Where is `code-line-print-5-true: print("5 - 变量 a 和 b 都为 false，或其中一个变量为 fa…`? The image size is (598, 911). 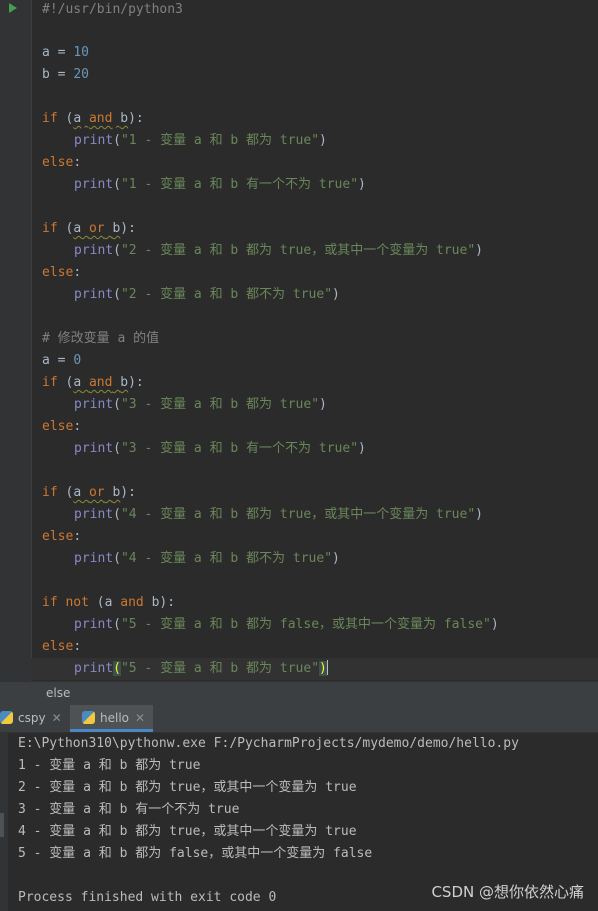 code-line-print-5-true: print("5 - 变量 a 和 b 都为 false，或其中一个变量为 fa… is located at coordinates (286, 624).